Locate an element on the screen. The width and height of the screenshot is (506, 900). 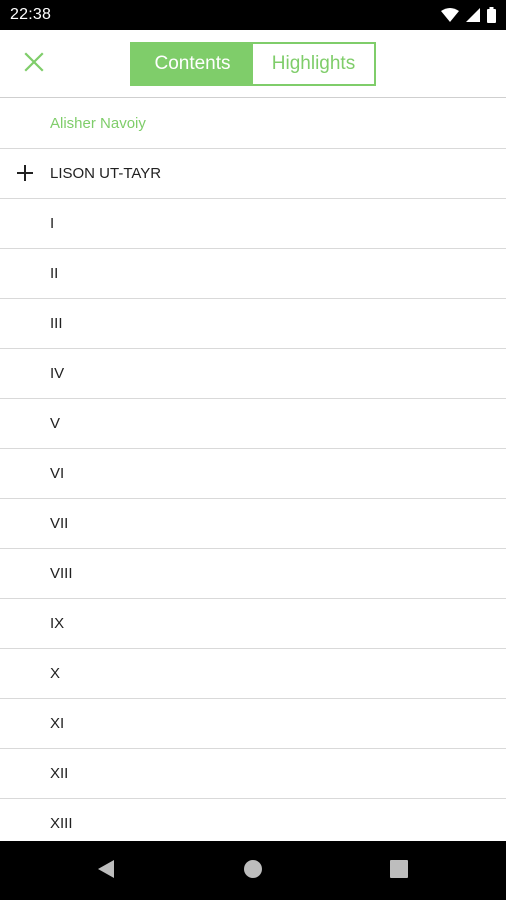
toc-chapter-item: II is located at coordinates (253, 274).